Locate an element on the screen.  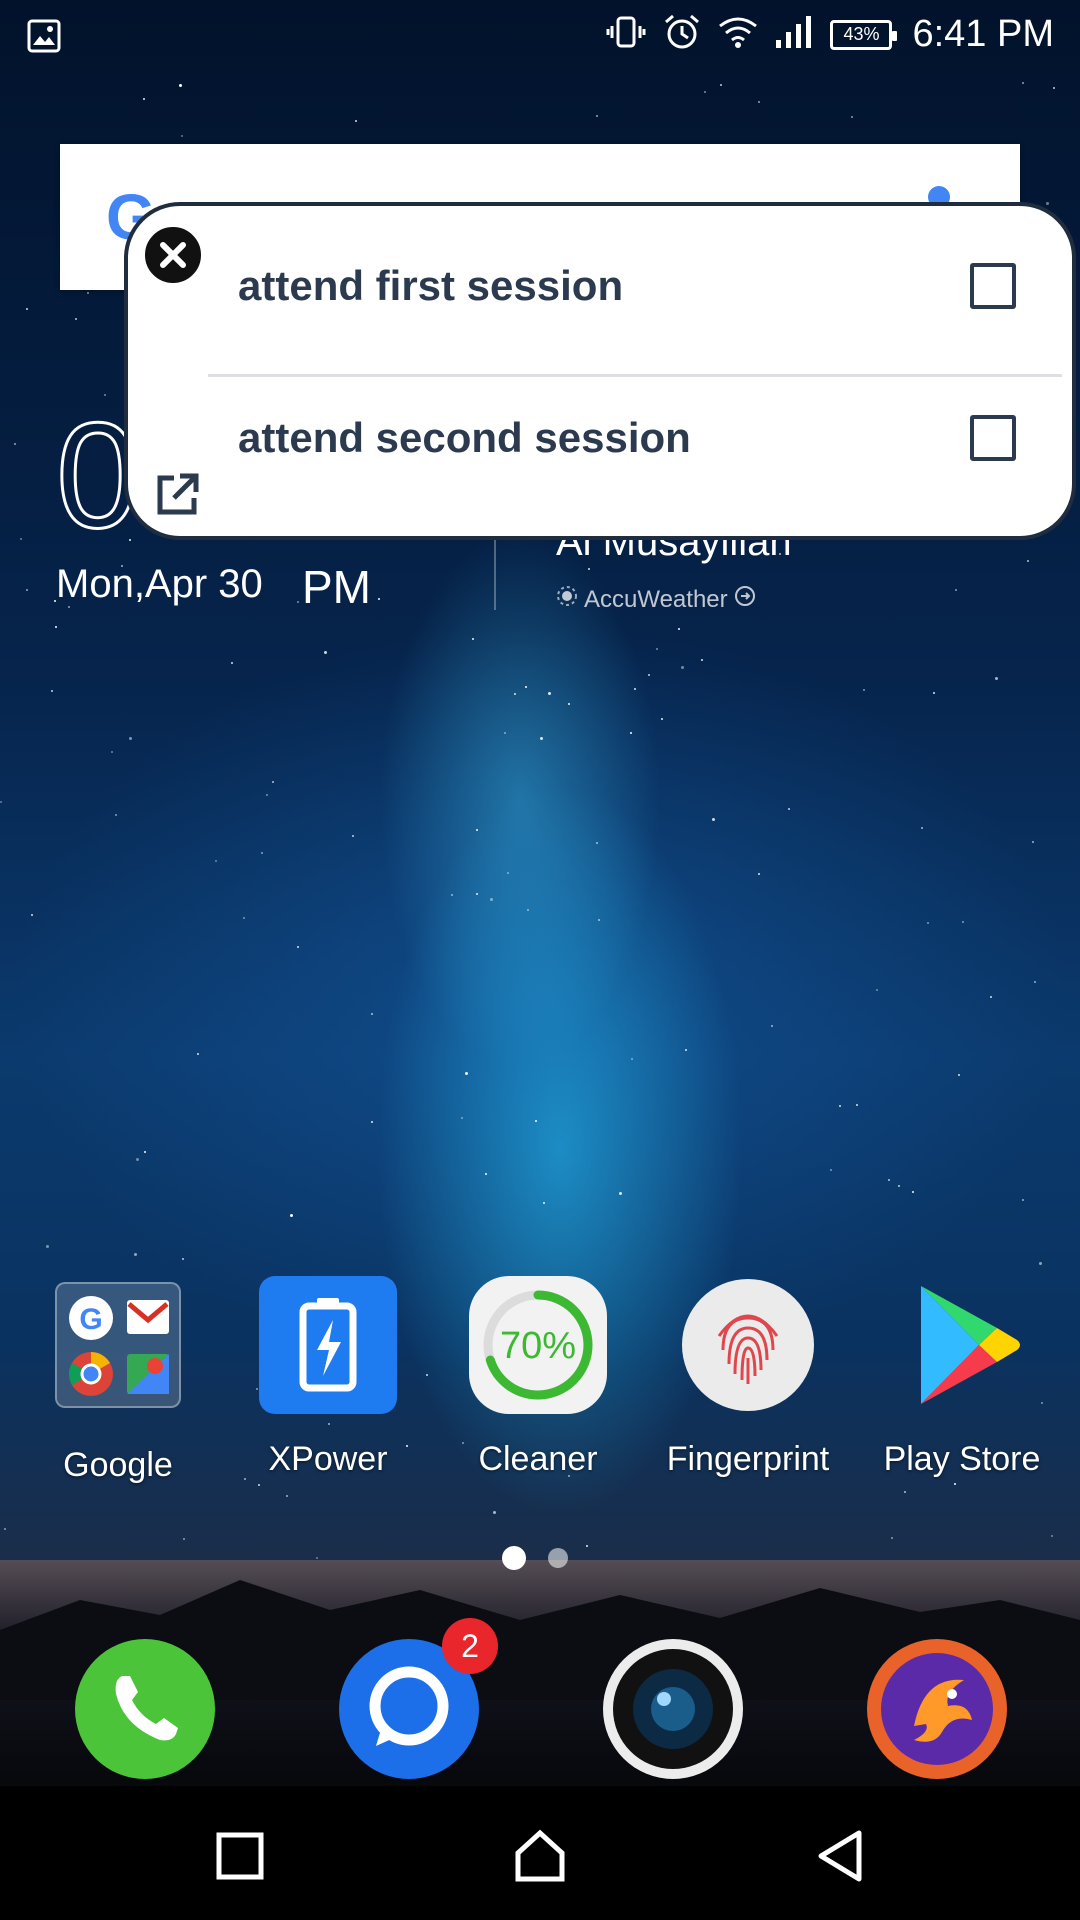
home-icon is located at coordinates (540, 1855).